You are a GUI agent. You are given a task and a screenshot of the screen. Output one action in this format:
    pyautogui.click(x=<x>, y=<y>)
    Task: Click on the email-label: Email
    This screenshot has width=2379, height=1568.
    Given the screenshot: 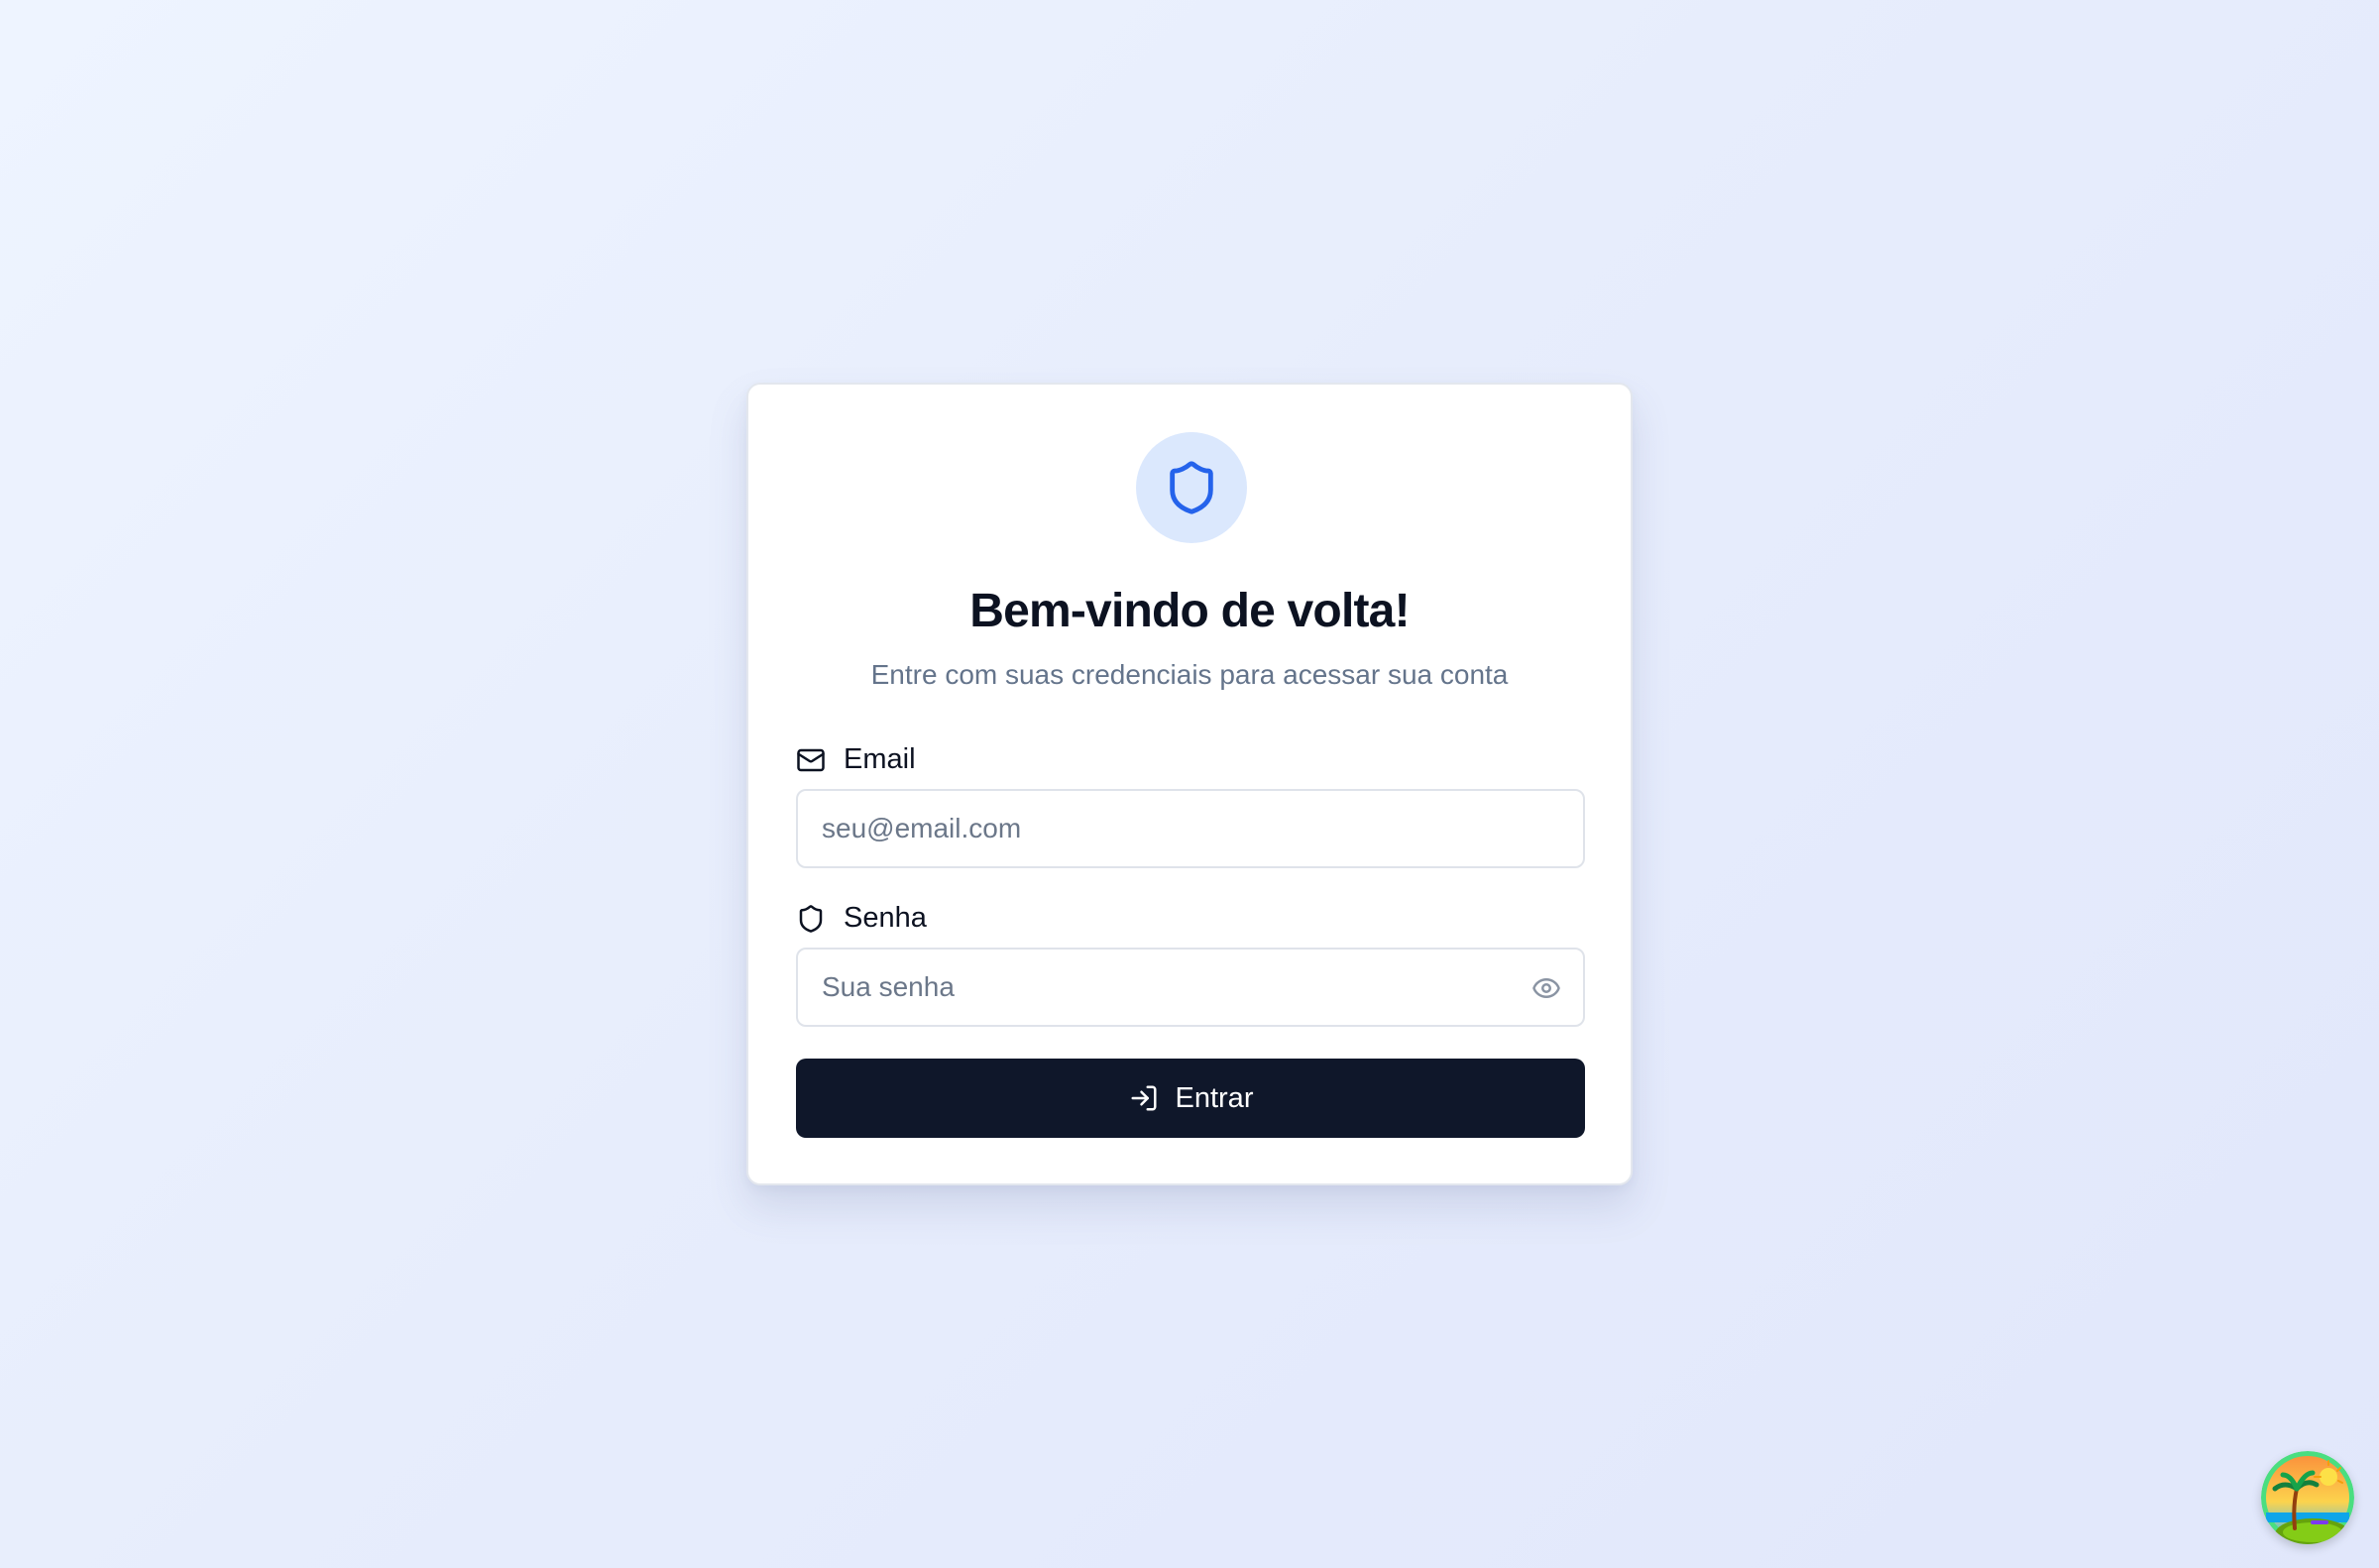 What is the action you would take?
    pyautogui.click(x=856, y=759)
    